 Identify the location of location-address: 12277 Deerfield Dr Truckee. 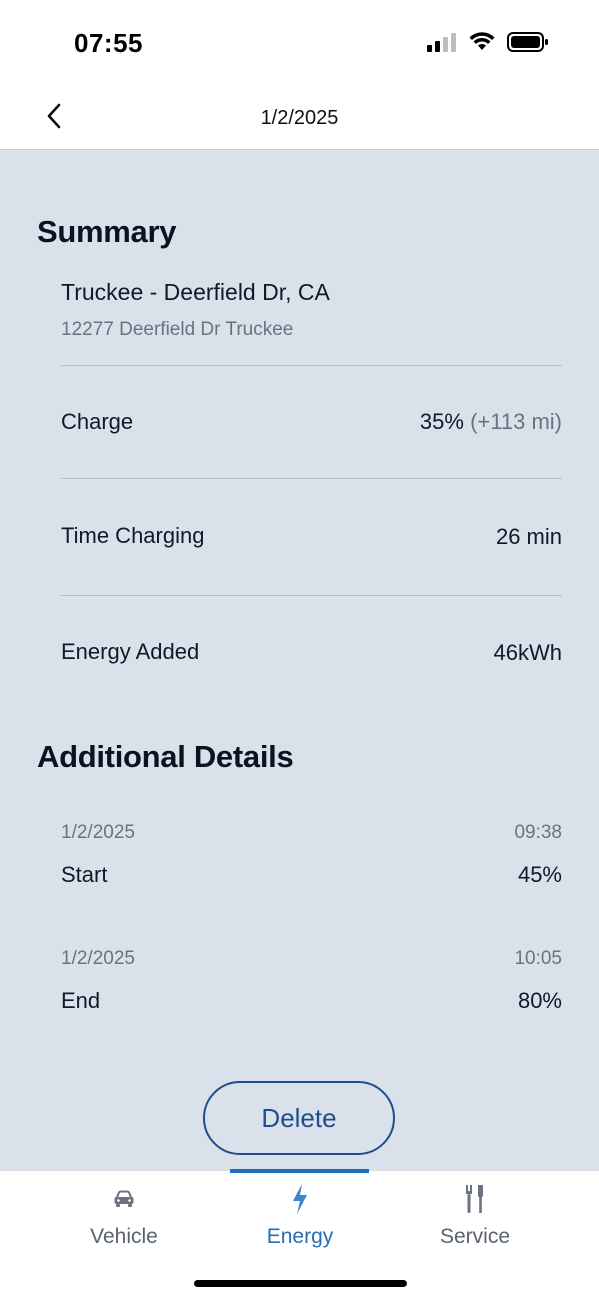
(177, 329).